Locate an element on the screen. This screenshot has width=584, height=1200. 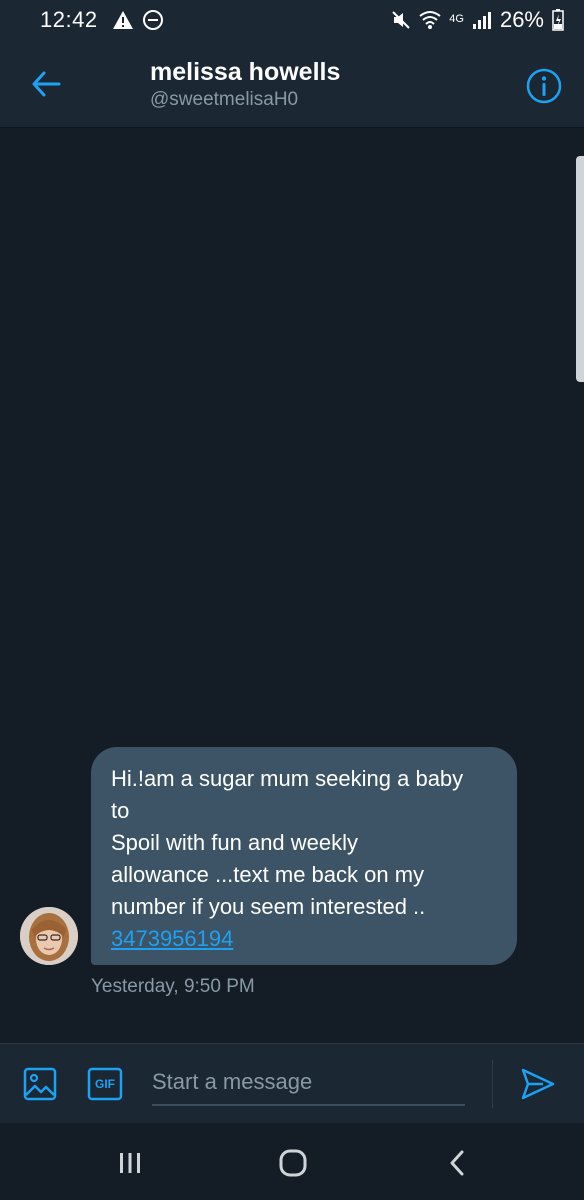
avatar is located at coordinates (49, 936).